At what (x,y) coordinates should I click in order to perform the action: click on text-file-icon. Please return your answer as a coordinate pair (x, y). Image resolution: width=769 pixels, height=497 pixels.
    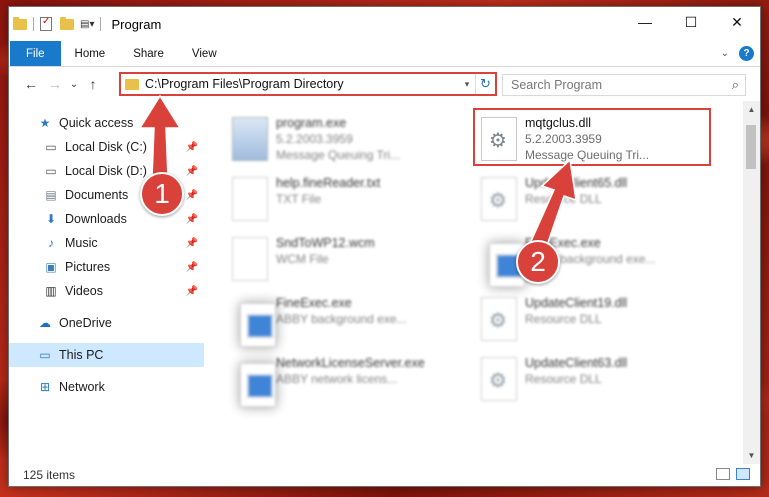
    Looking at the image, I should click on (250, 199).